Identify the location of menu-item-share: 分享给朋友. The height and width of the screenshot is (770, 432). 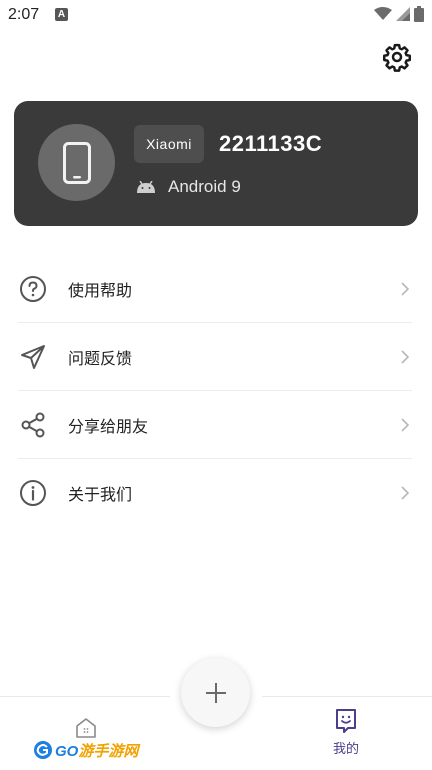
(215, 425).